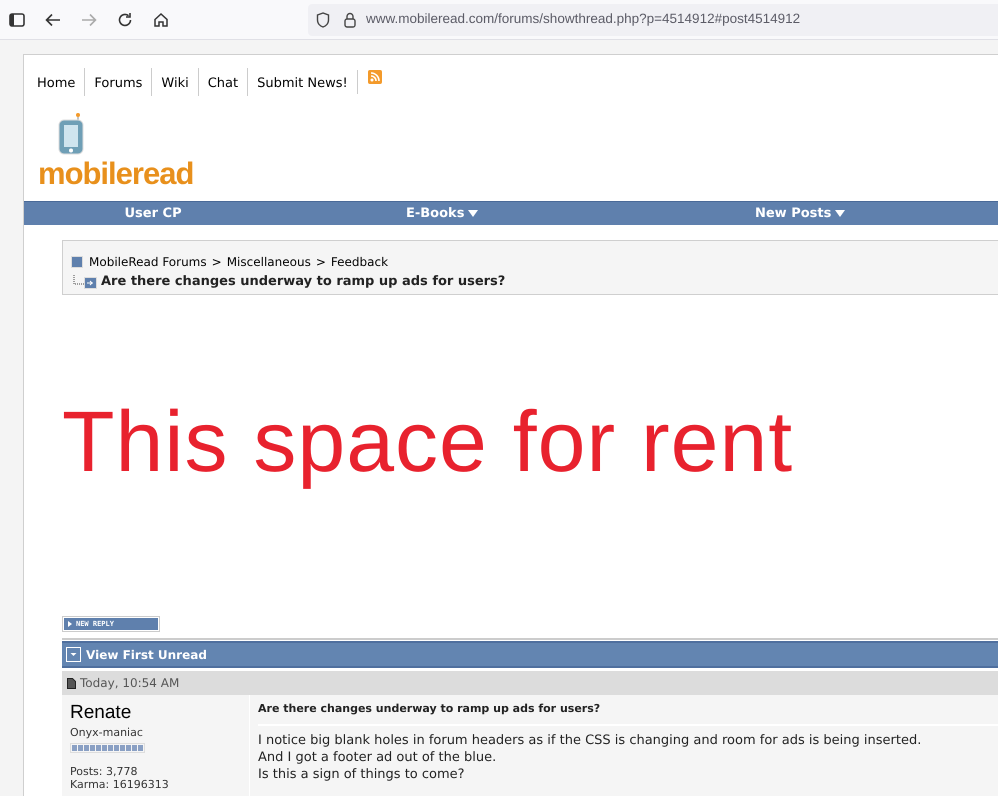  I want to click on view-first-unread-link: View First Unread, so click(146, 655).